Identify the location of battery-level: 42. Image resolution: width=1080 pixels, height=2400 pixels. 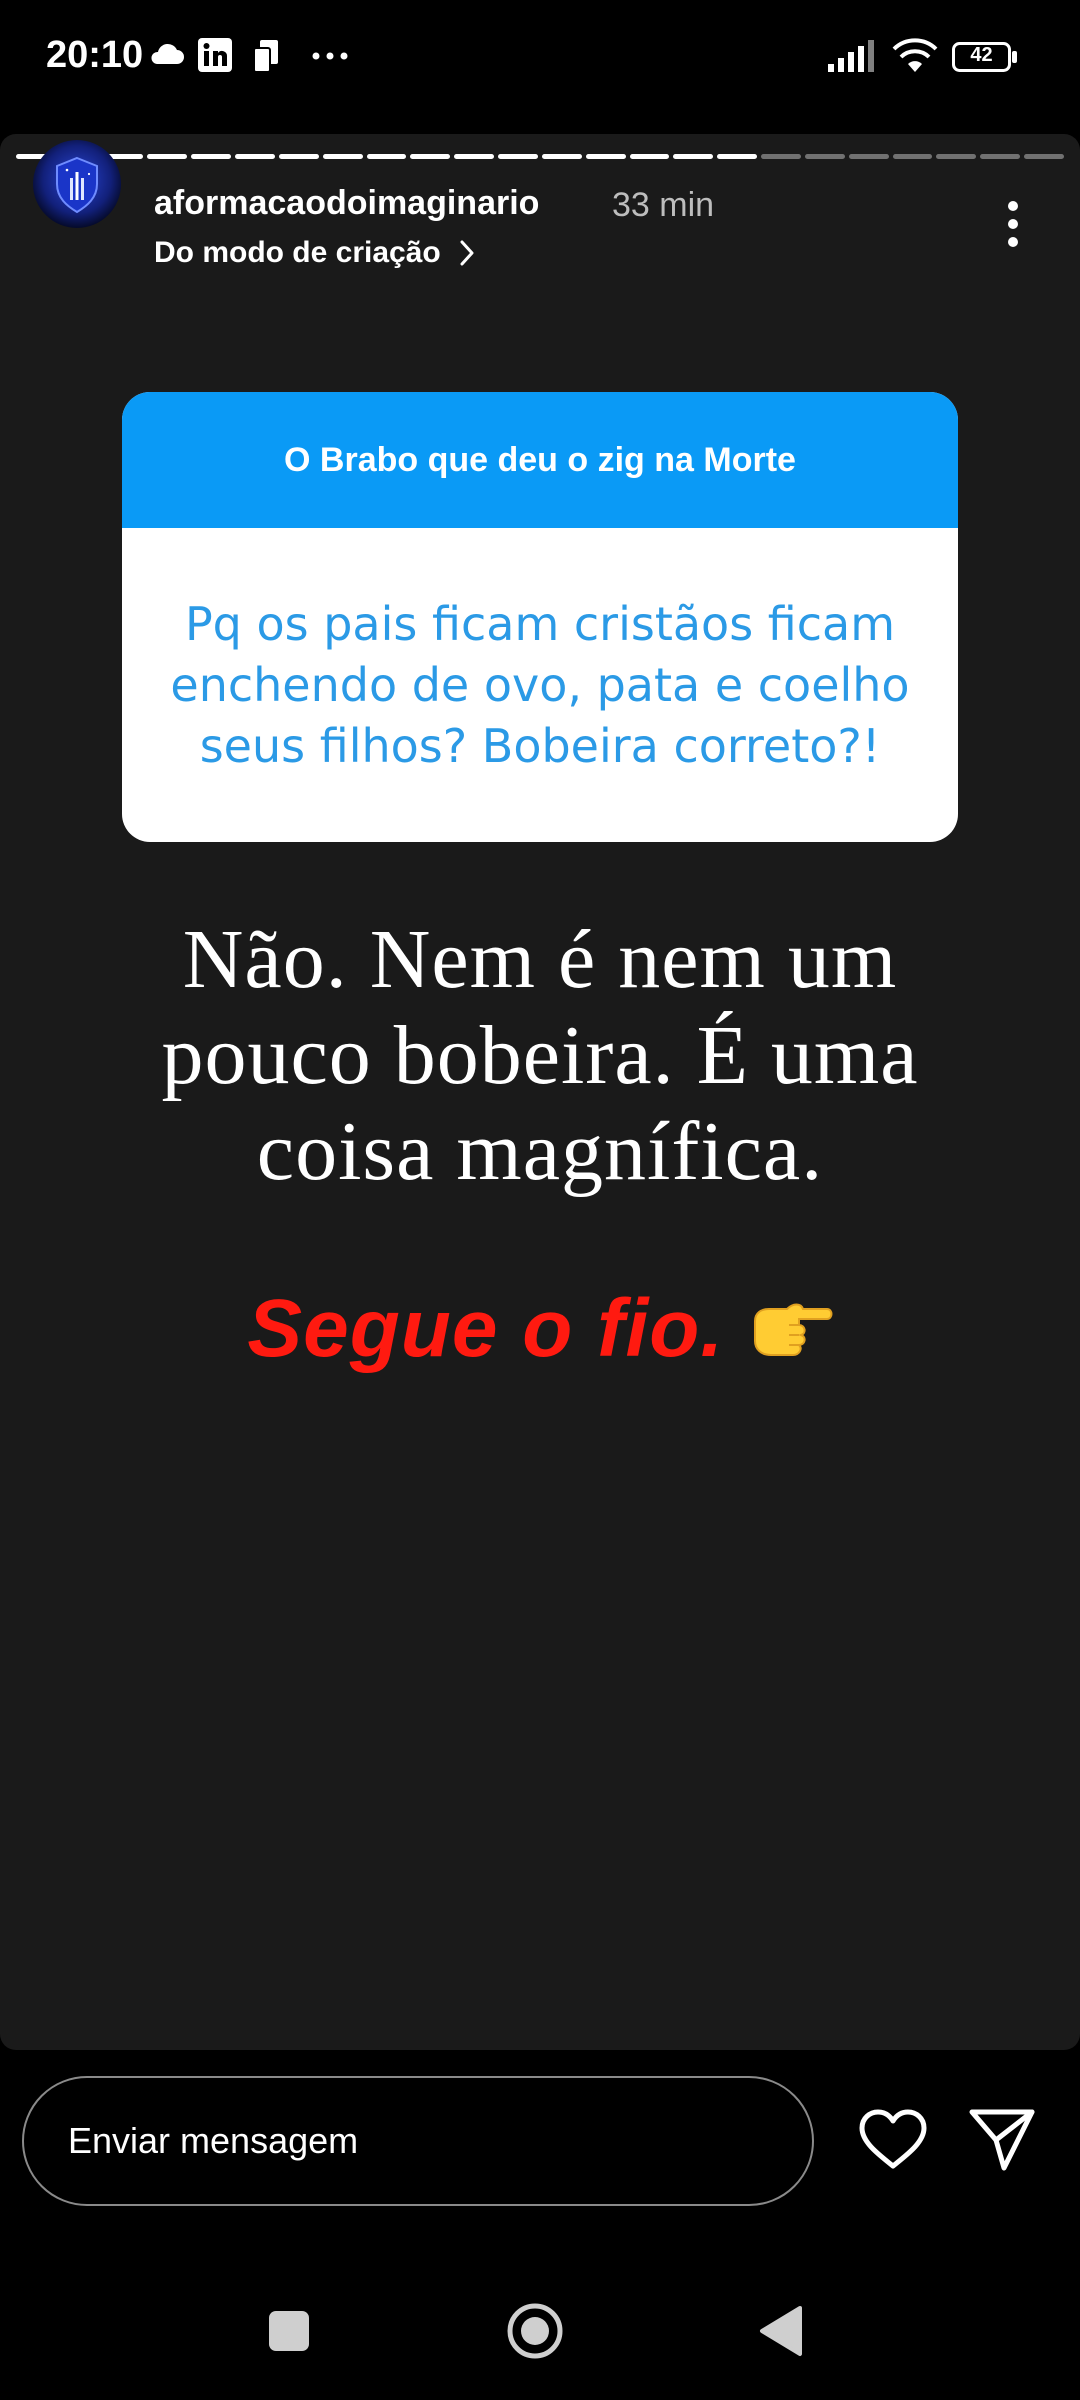
(981, 55).